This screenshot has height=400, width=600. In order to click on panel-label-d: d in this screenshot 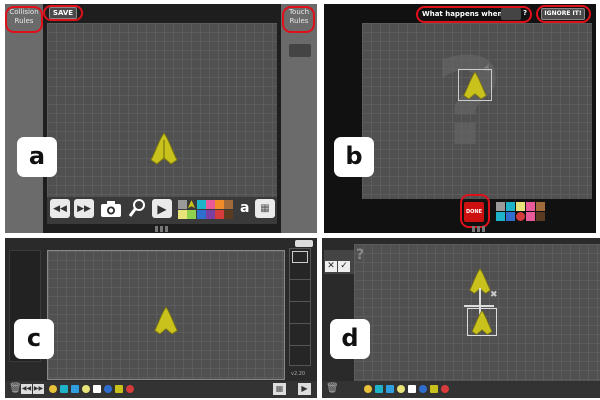, I will do `click(350, 339)`.